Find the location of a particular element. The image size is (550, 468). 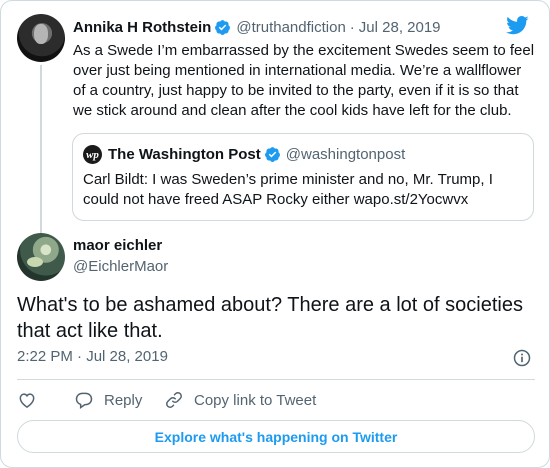

washington-post-logo-icon: wp is located at coordinates (92, 154).